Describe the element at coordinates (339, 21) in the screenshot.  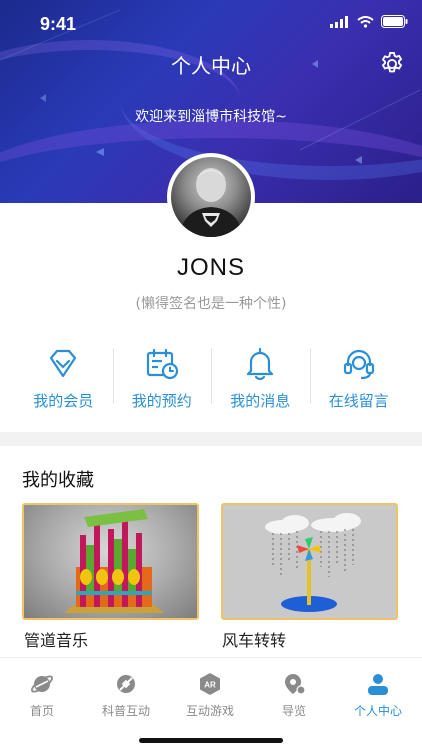
I see `signal-icon` at that location.